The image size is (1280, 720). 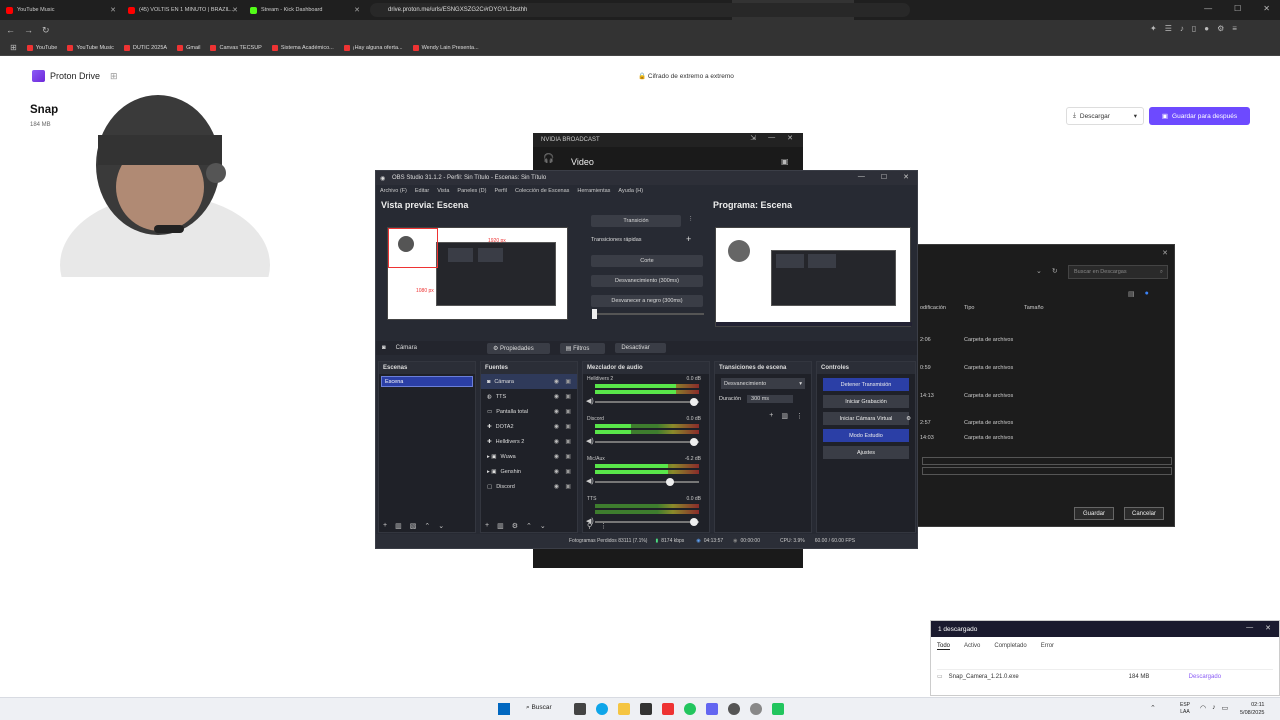 I want to click on store-icon, so click(x=646, y=709).